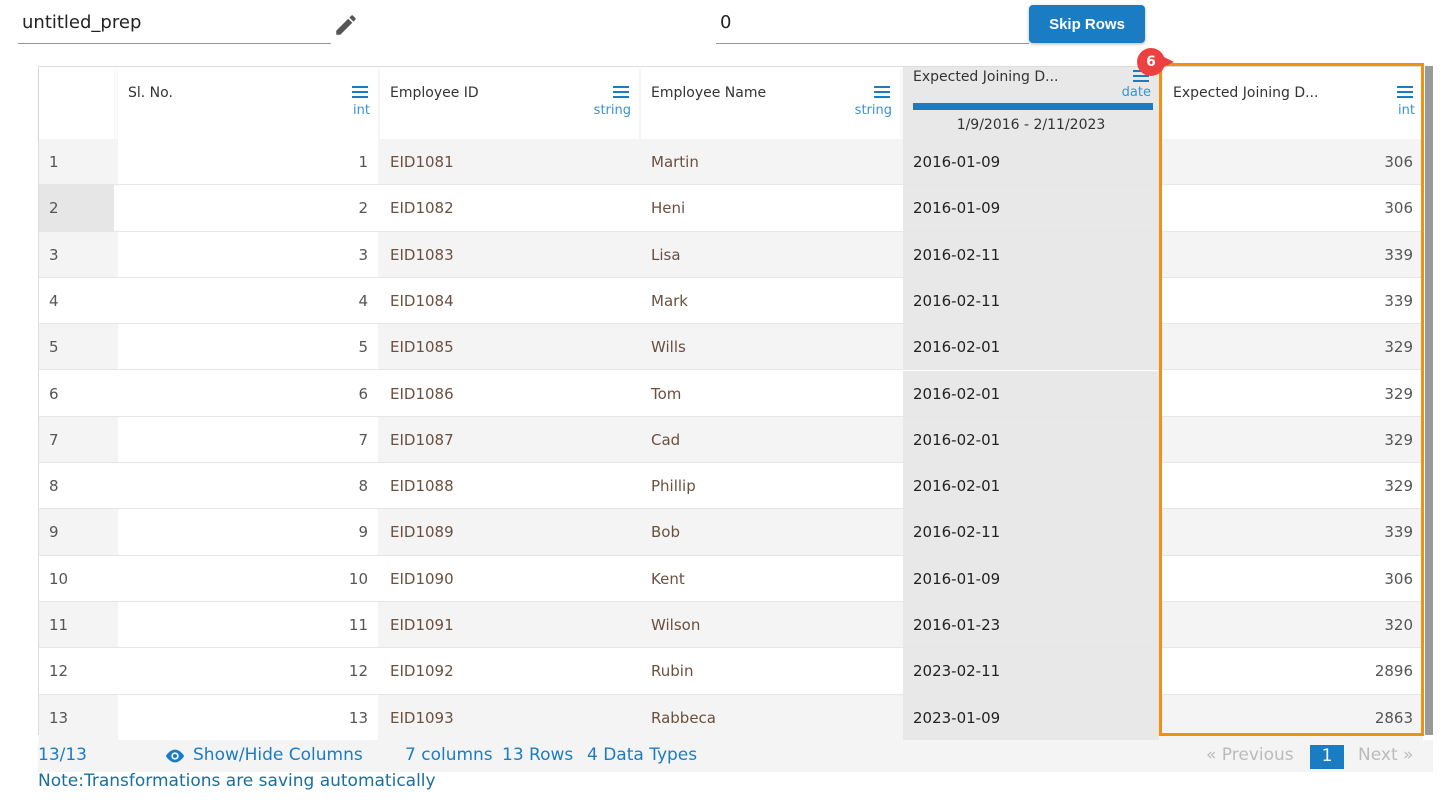 This screenshot has height=805, width=1443. Describe the element at coordinates (709, 93) in the screenshot. I see `column-title: Employee Name` at that location.